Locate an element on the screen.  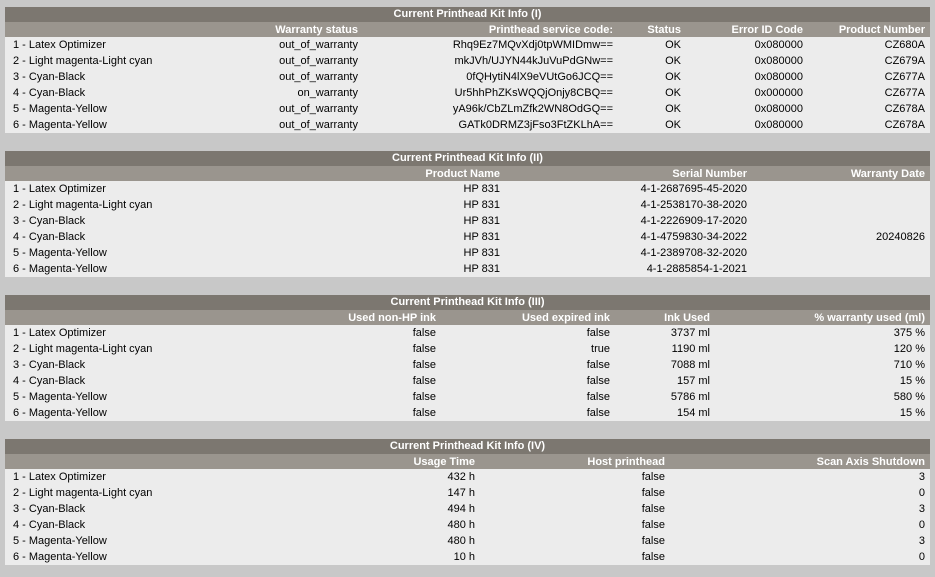
service-code-cell: 0fQHytiN4lX9eVUtGo6JCQ== is located at coordinates (539, 77).